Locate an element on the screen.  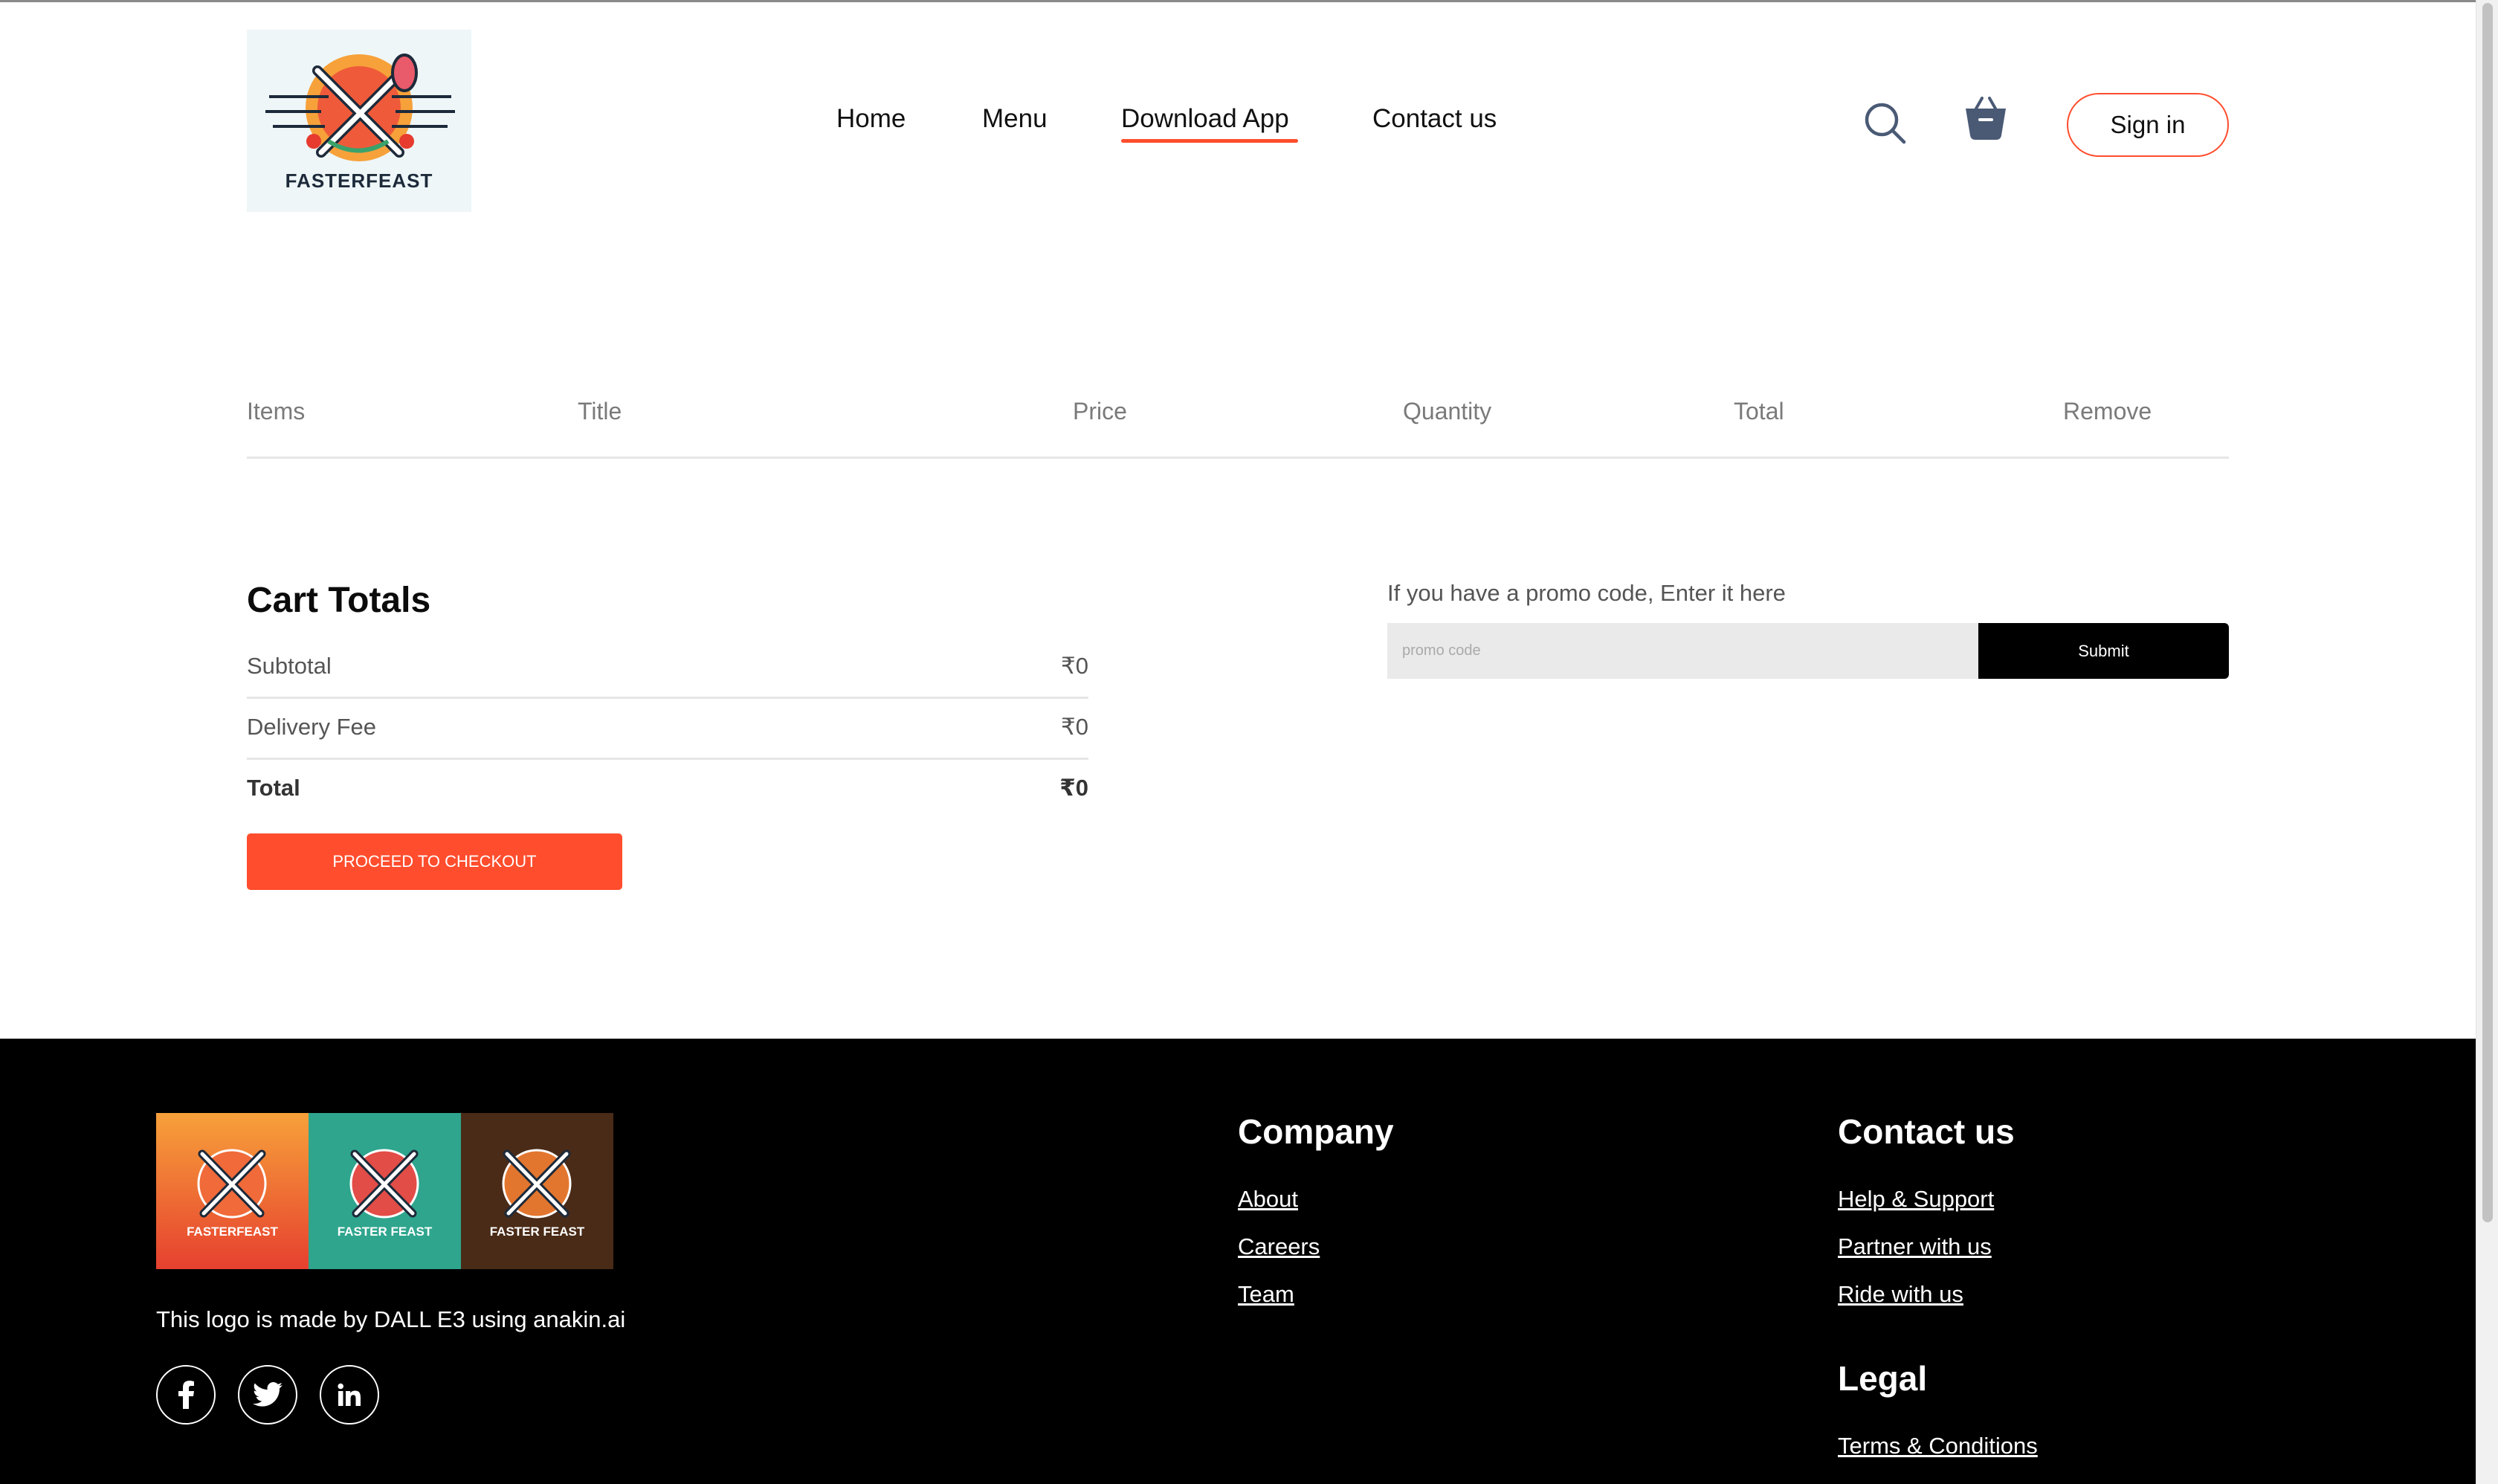
subtotal-label: Subtotal is located at coordinates (289, 666).